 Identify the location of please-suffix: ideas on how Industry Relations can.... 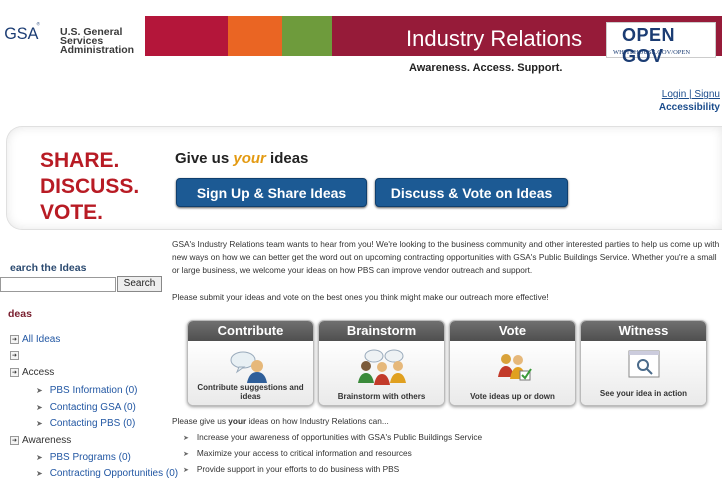
(317, 421).